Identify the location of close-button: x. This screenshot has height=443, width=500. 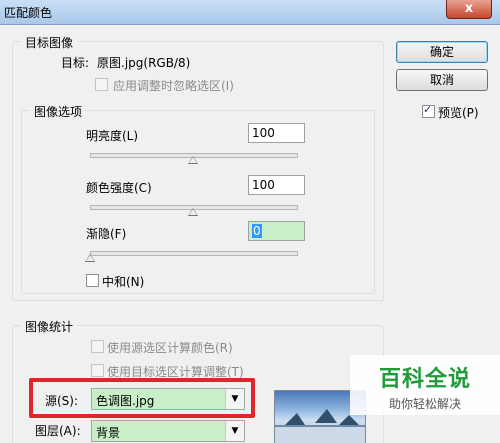
(469, 9).